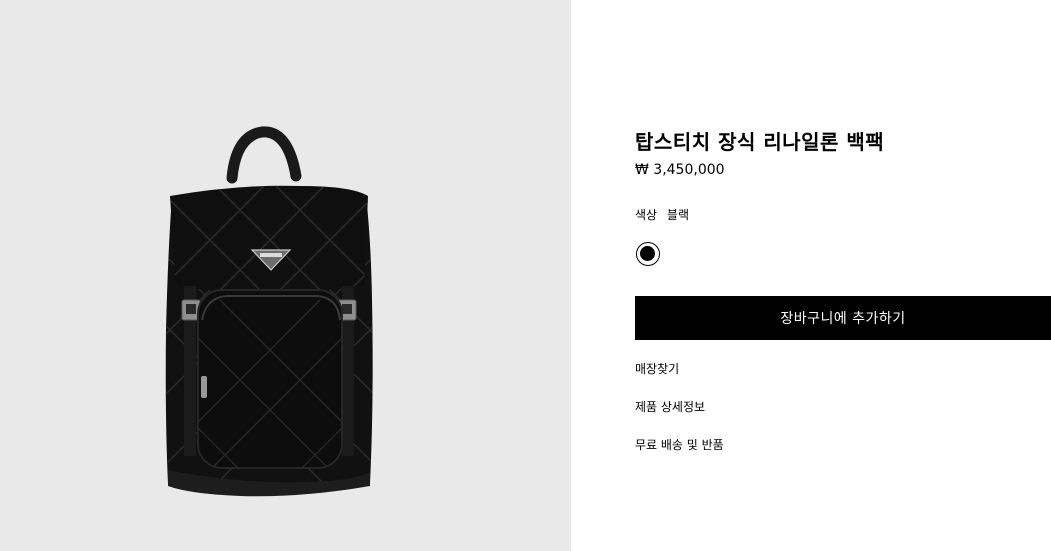 The width and height of the screenshot is (1051, 551). Describe the element at coordinates (680, 170) in the screenshot. I see `product-price: ₩ 3,450,000` at that location.